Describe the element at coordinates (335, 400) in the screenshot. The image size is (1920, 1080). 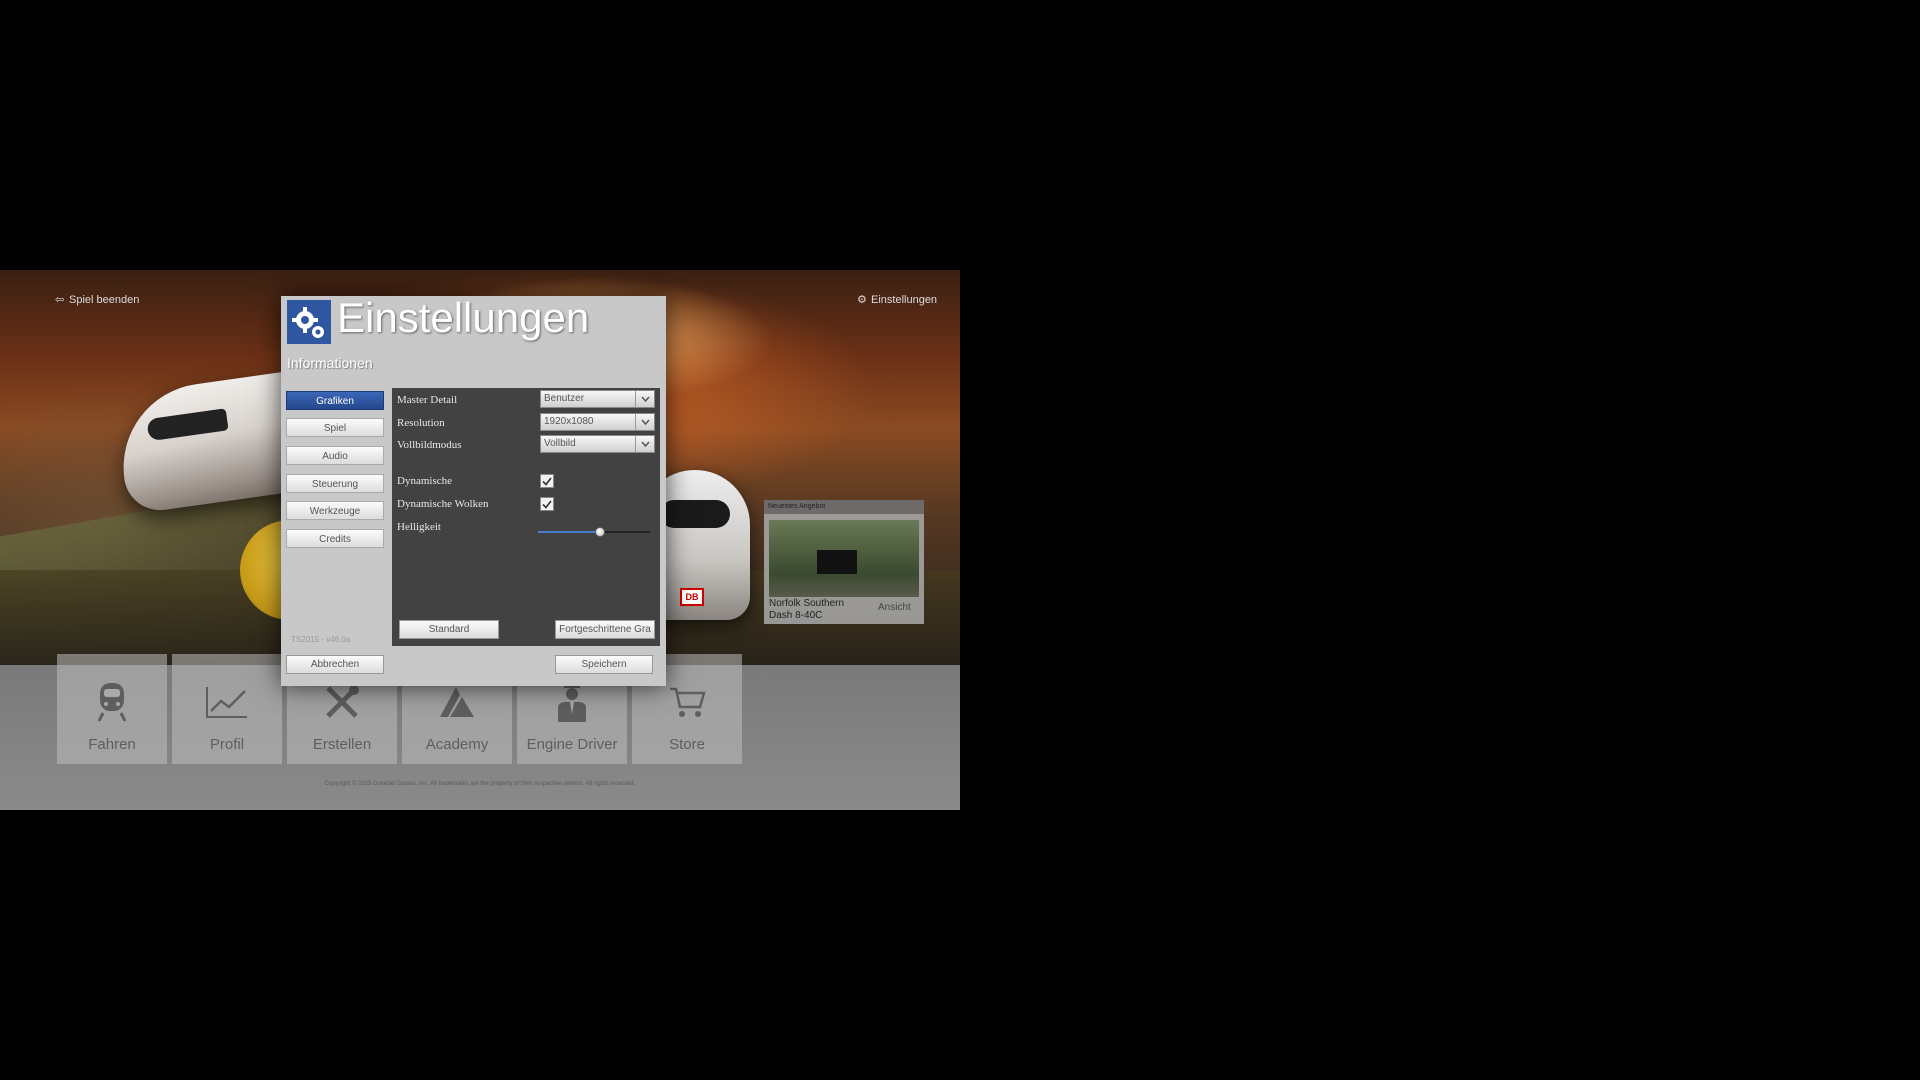
I see `tab-grafiken: Grafiken` at that location.